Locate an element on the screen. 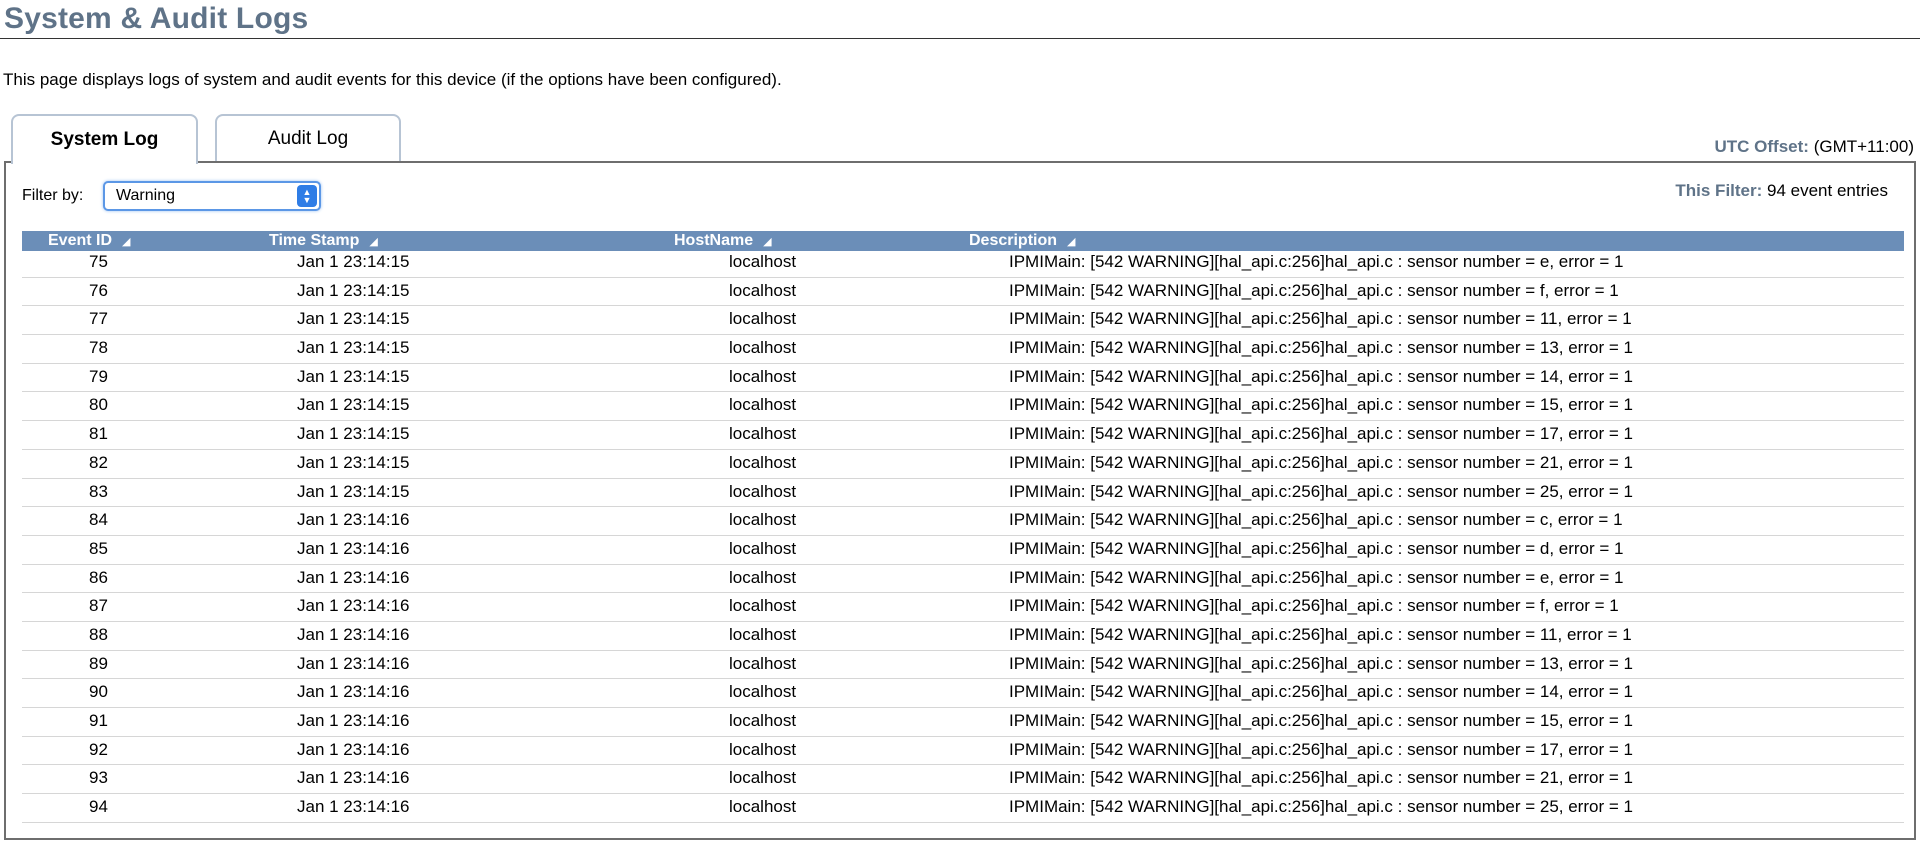 Image resolution: width=1920 pixels, height=843 pixels. cell-event-id: 82 is located at coordinates (98, 462).